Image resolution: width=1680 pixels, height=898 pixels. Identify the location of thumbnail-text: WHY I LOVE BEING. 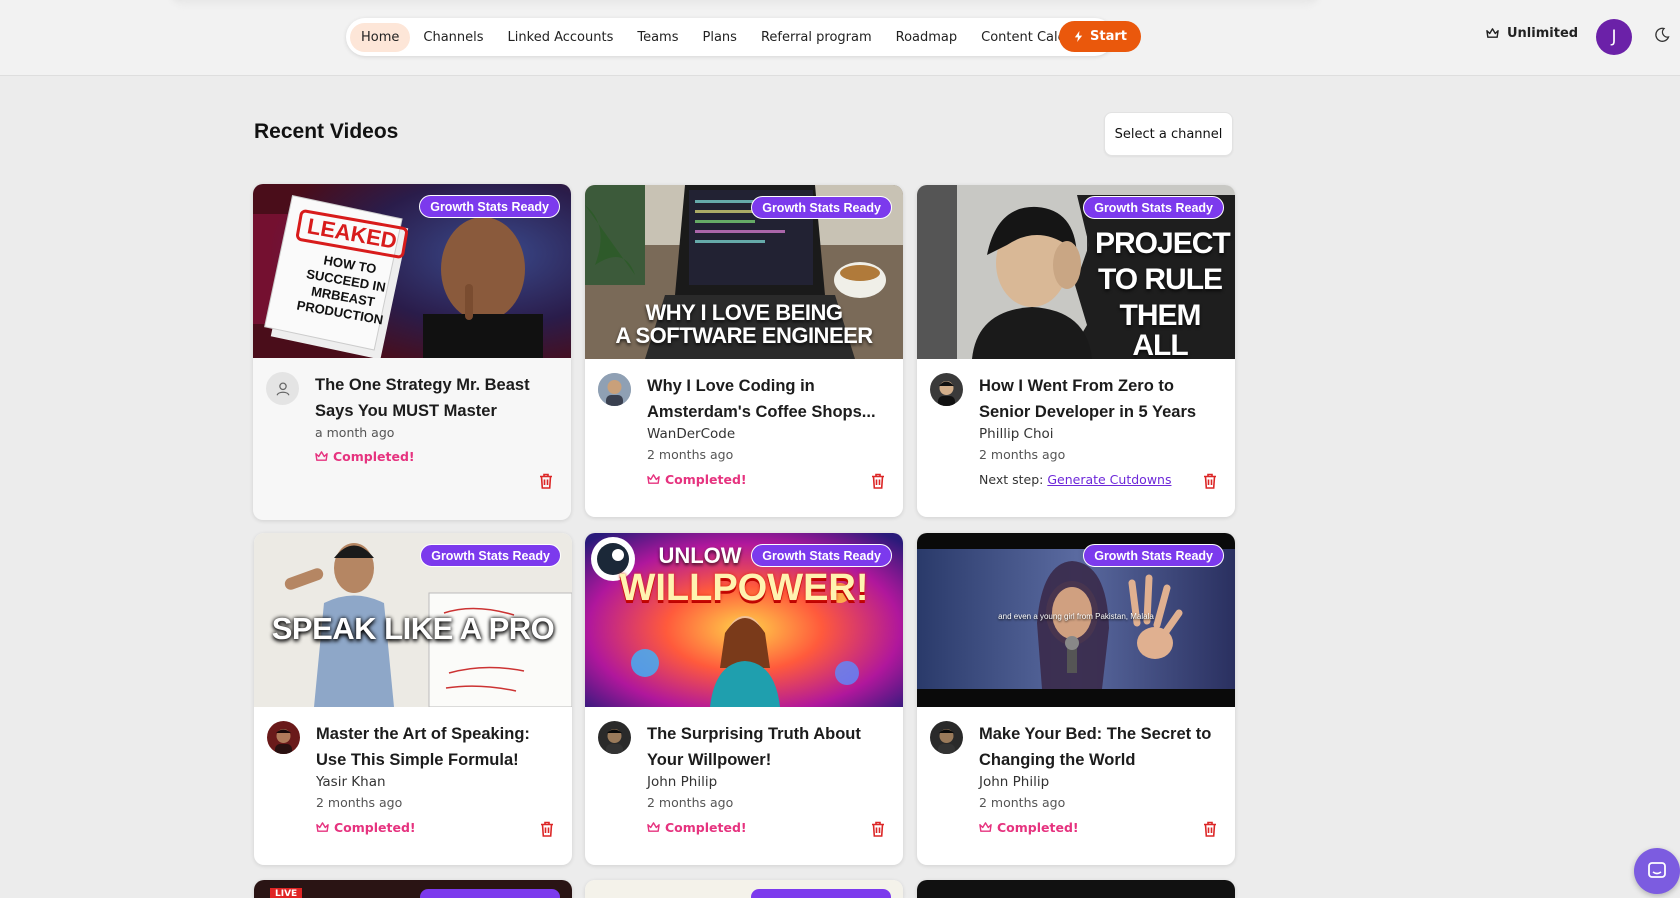
(744, 312).